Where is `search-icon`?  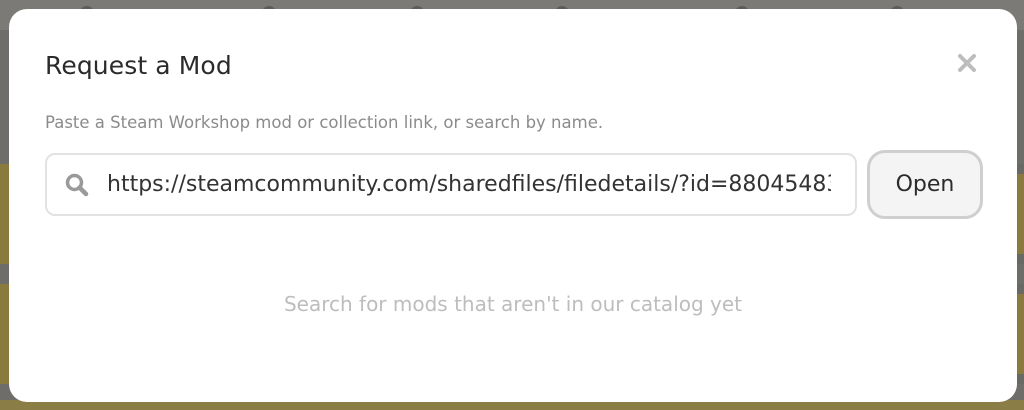 search-icon is located at coordinates (77, 184).